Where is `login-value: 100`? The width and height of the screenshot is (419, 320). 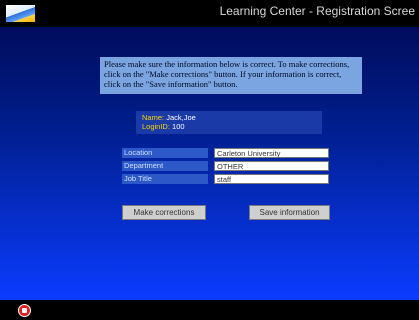
login-value: 100 is located at coordinates (178, 126).